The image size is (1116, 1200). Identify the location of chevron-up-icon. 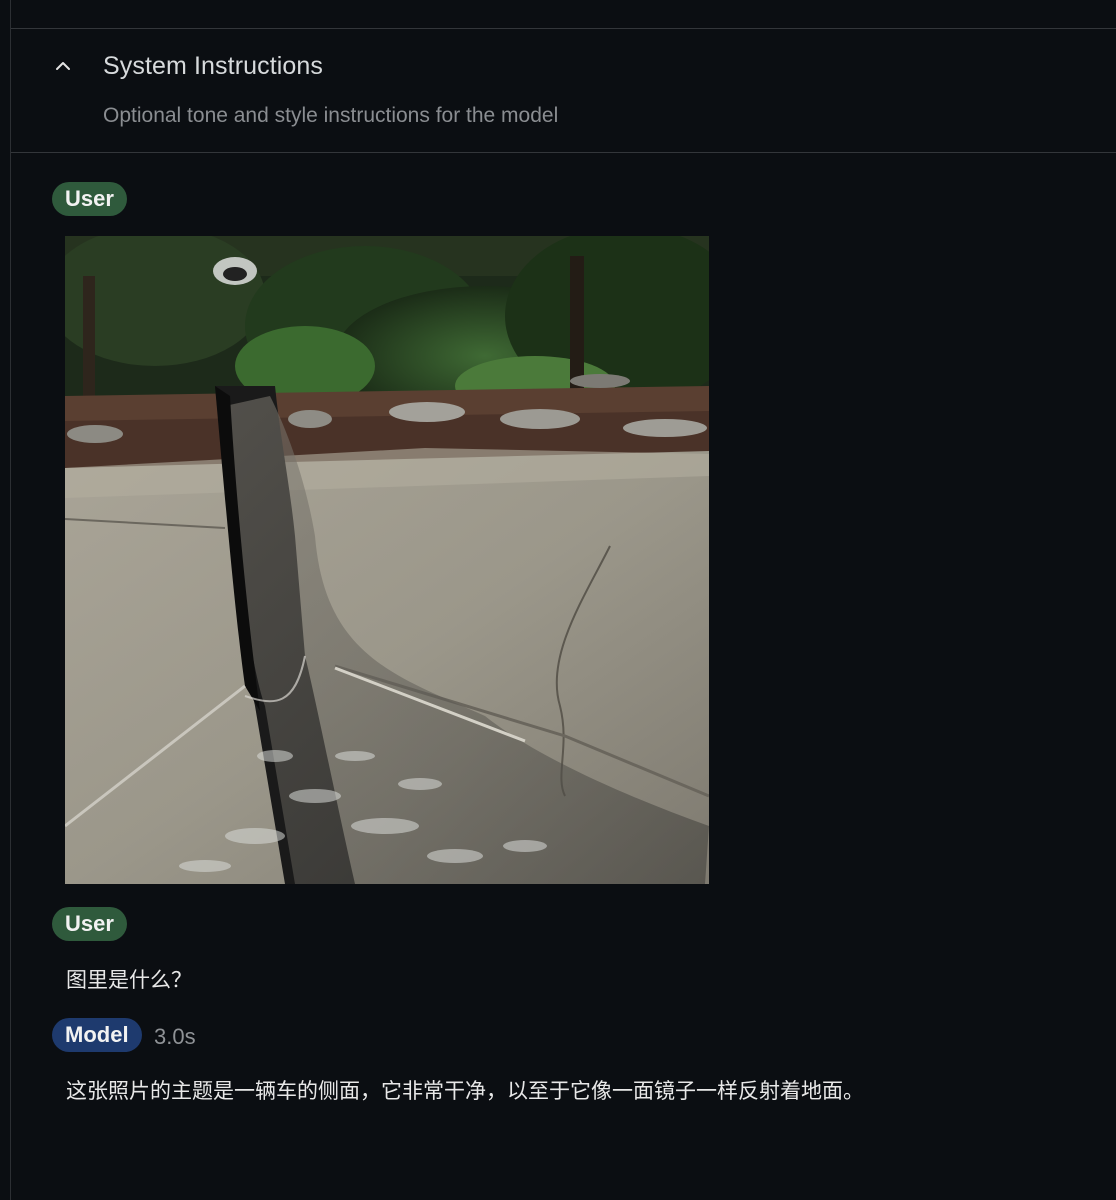
(63, 66).